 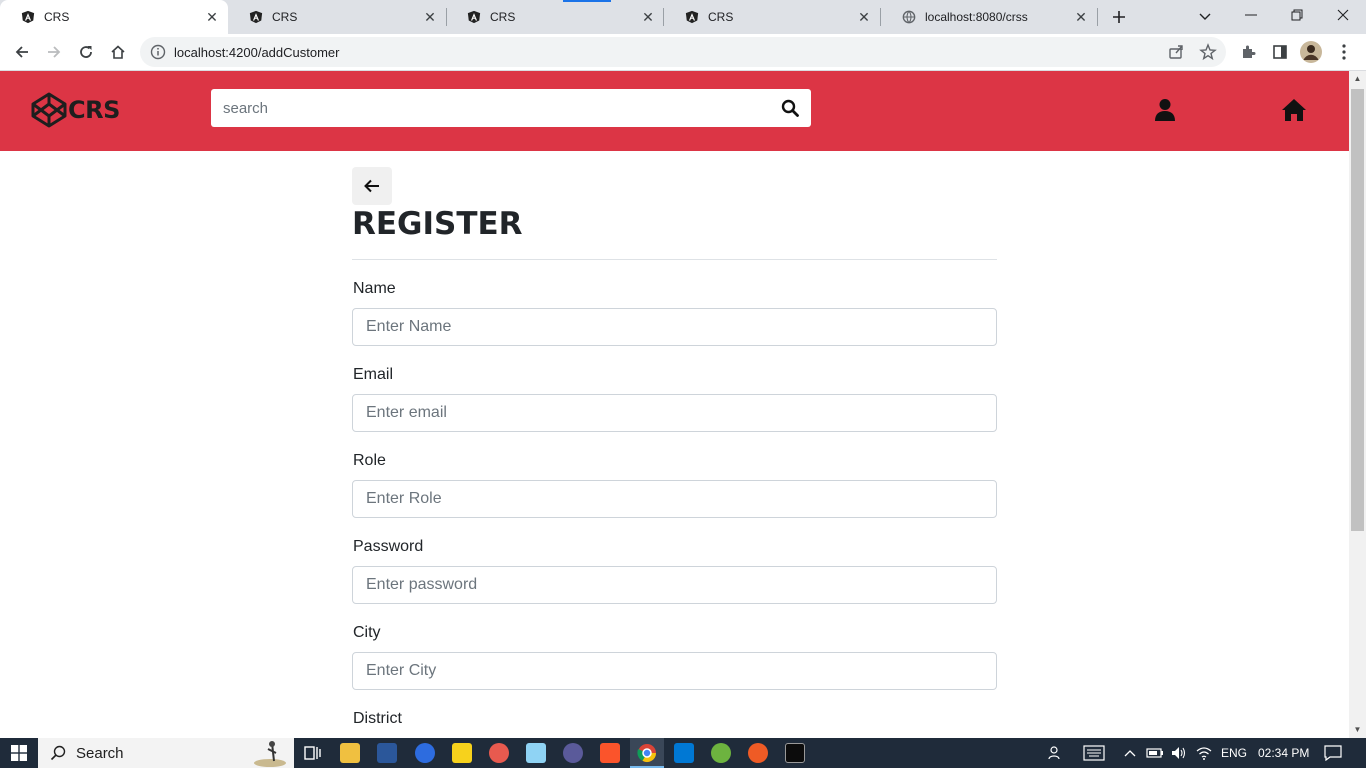 What do you see at coordinates (1205, 17) in the screenshot?
I see `tab-search-icon` at bounding box center [1205, 17].